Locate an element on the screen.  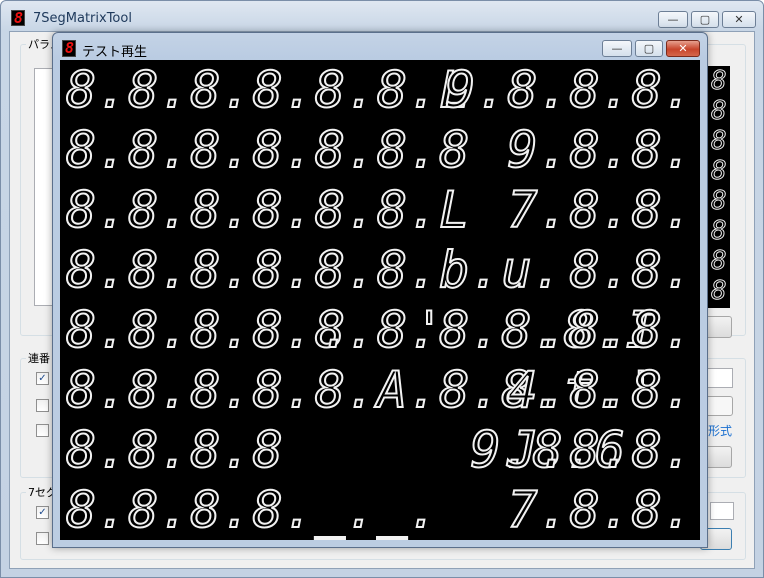
display-row-left: 8.8.8.8._._. is located at coordinates (252, 510).